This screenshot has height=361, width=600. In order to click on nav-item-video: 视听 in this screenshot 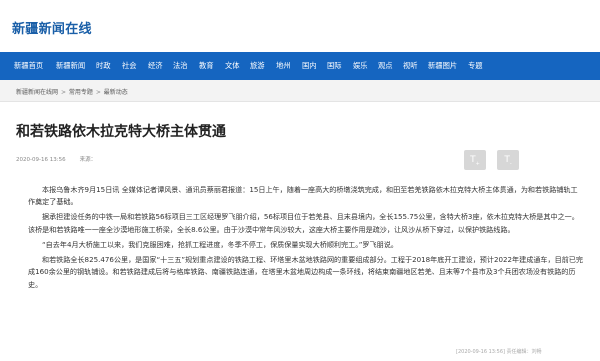, I will do `click(410, 66)`.